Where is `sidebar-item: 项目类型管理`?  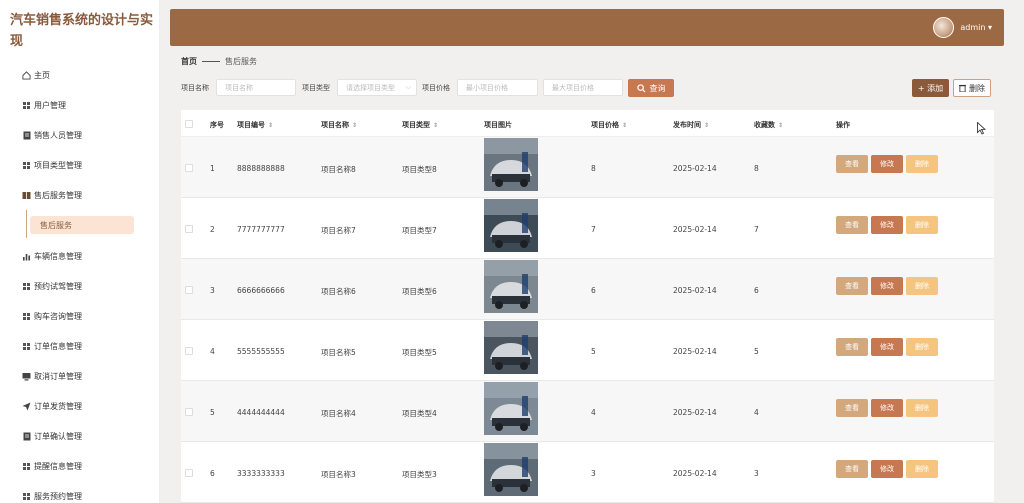
sidebar-item: 项目类型管理 is located at coordinates (52, 165).